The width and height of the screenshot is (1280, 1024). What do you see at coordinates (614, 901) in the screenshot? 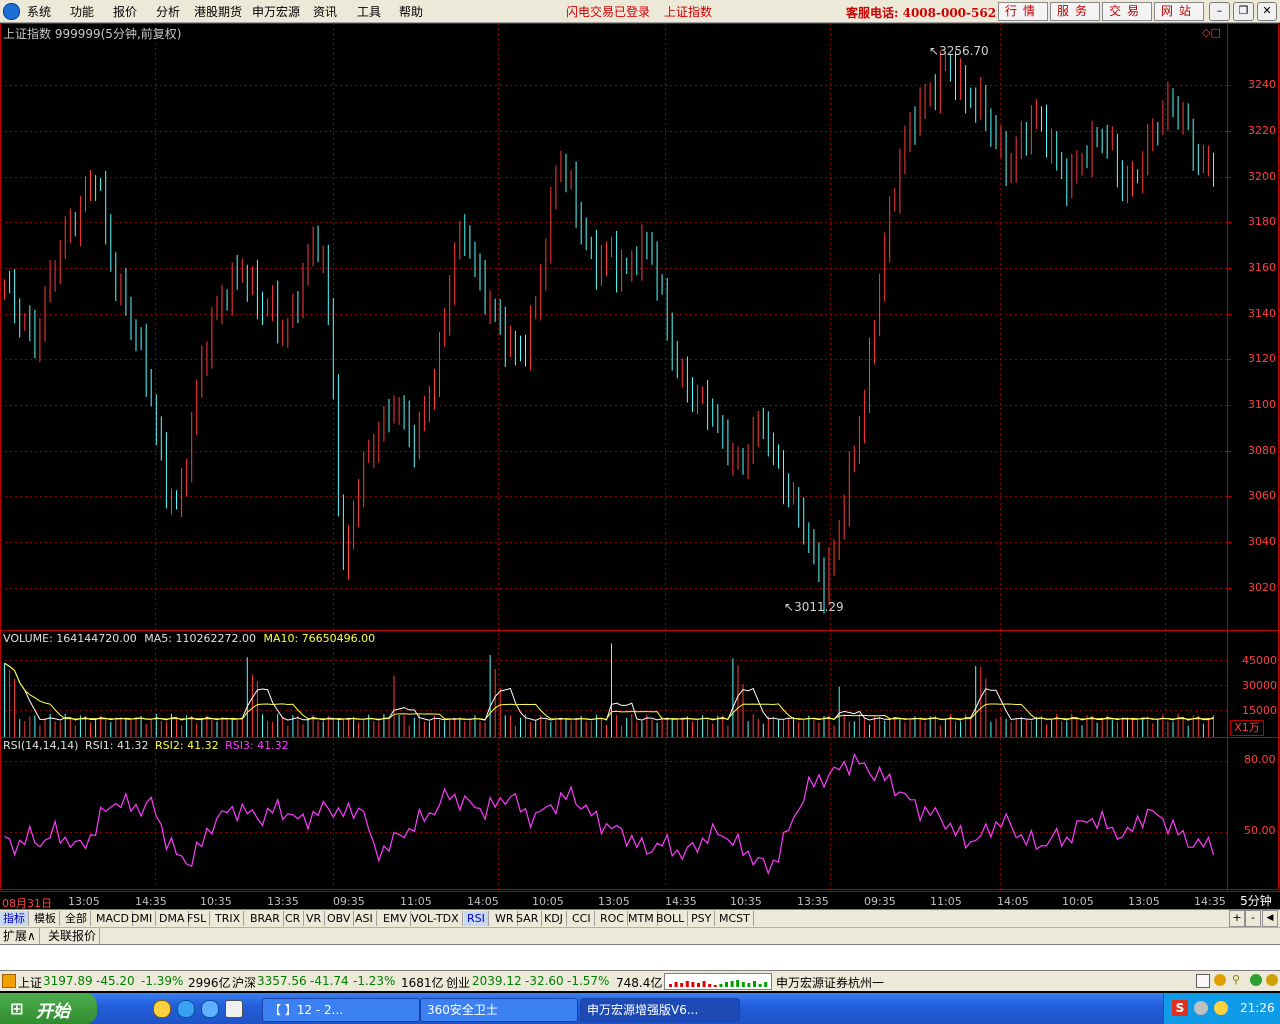
I see `time-label-9: 13:05` at bounding box center [614, 901].